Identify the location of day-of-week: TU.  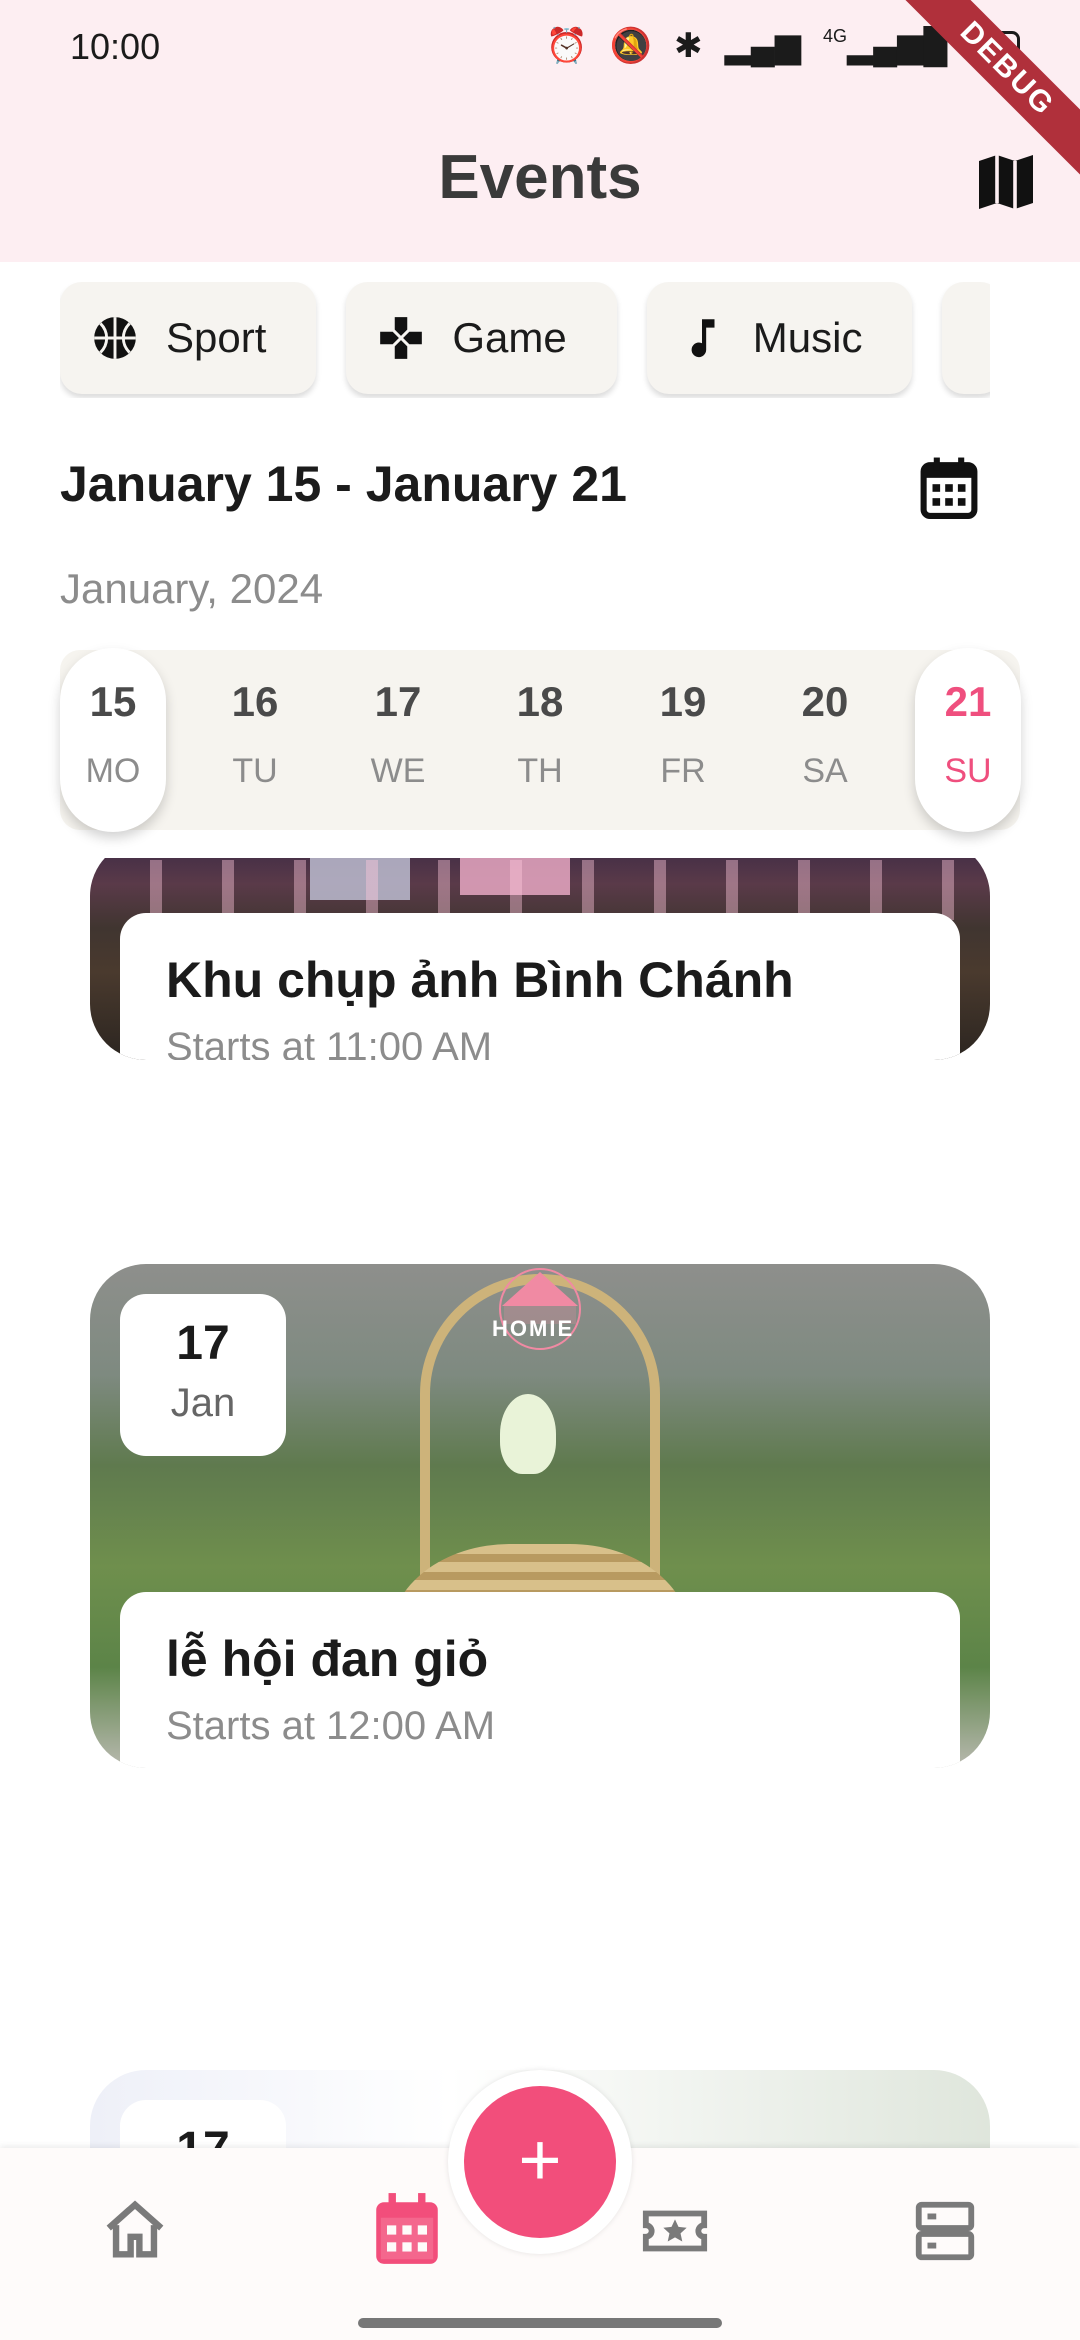
(255, 771).